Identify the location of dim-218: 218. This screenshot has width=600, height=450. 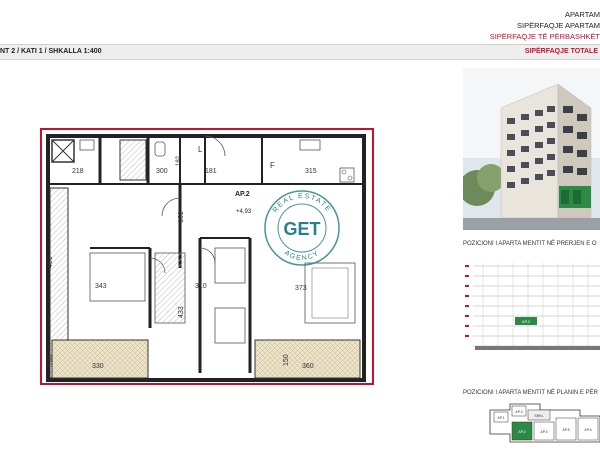
(78, 171).